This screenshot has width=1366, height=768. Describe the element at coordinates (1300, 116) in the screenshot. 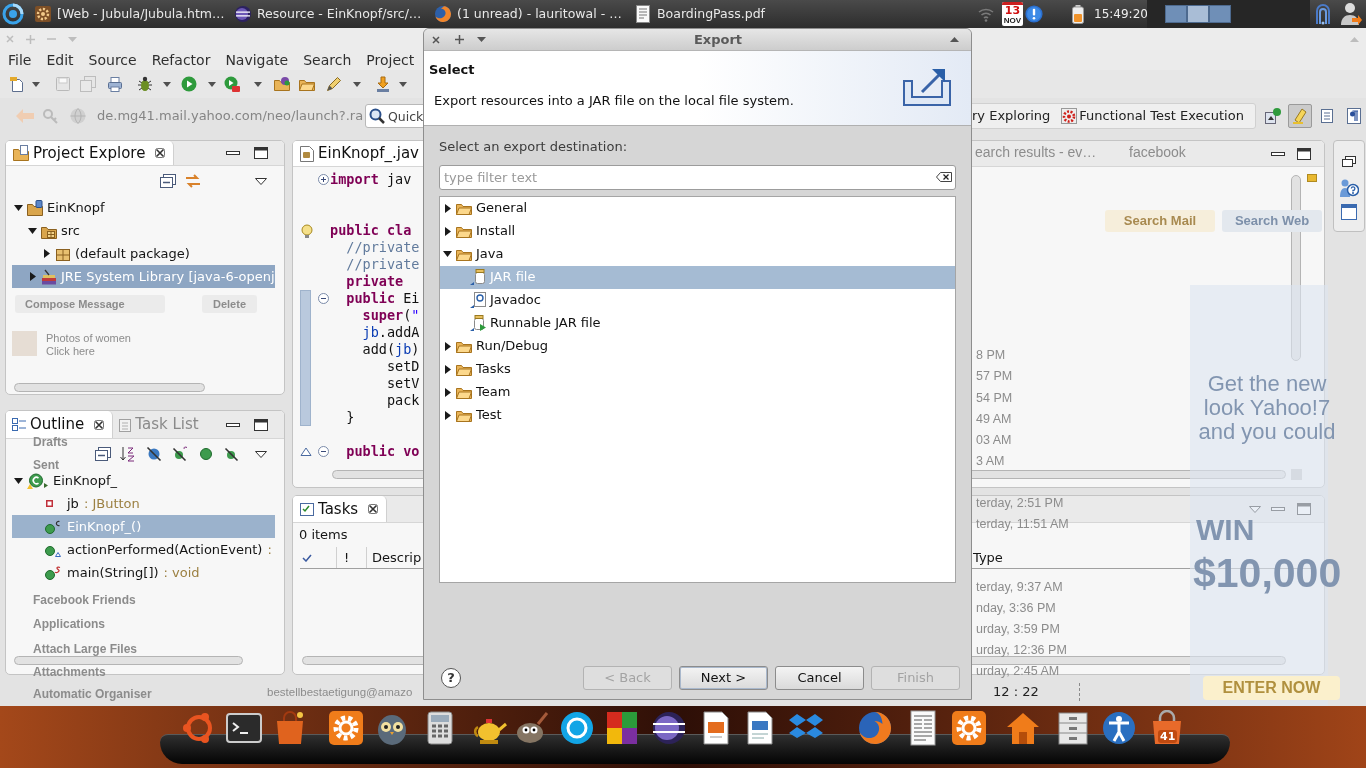

I see `toolbar-toggle` at that location.